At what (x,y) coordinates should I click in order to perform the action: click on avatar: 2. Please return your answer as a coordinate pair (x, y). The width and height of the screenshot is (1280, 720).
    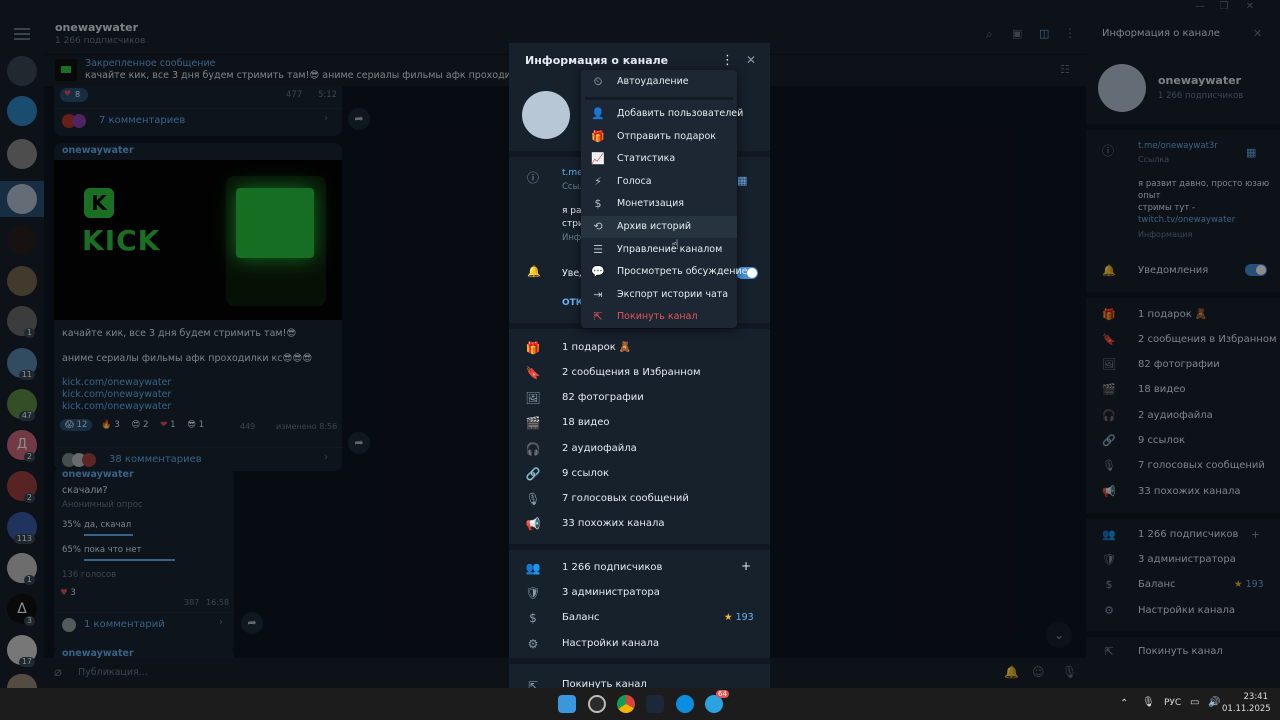
    Looking at the image, I should click on (22, 487).